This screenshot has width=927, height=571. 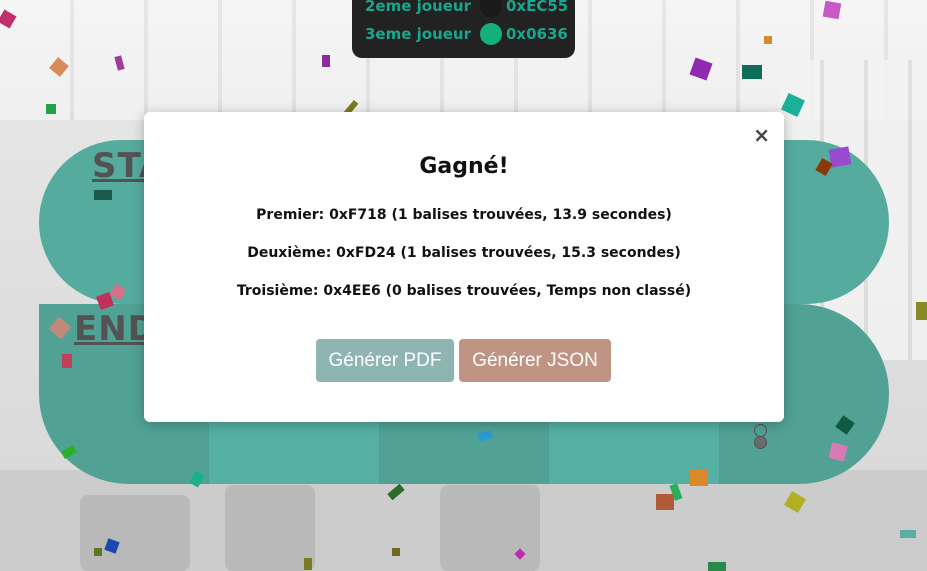 What do you see at coordinates (537, 34) in the screenshot?
I see `player-address: 0x0636` at bounding box center [537, 34].